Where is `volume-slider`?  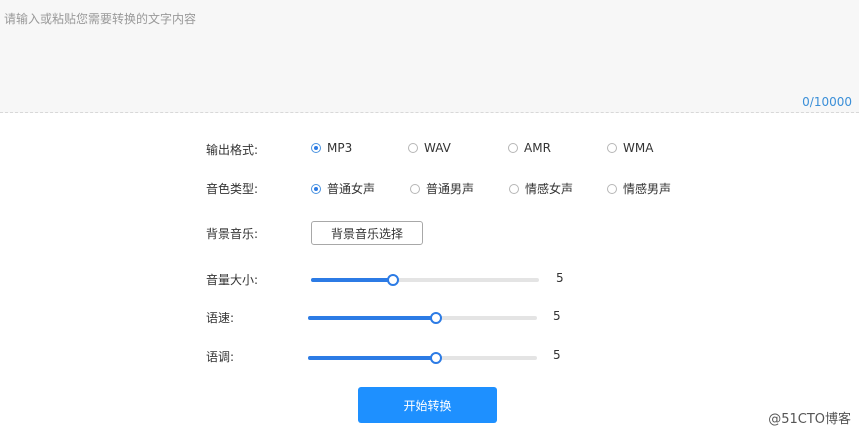
volume-slider is located at coordinates (425, 280).